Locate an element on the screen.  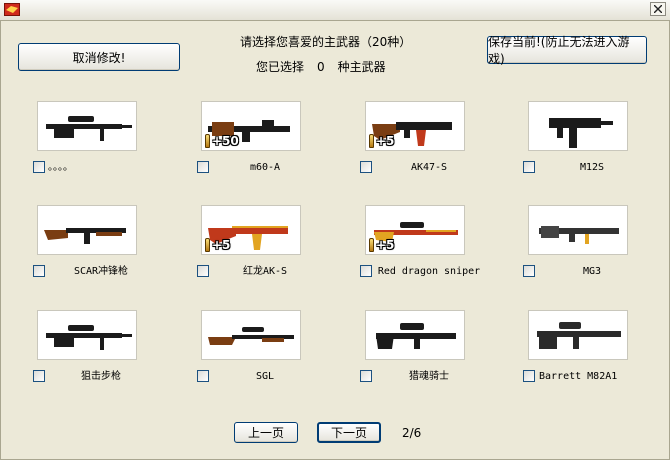
weapon-label: AK47-S is located at coordinates (429, 167).